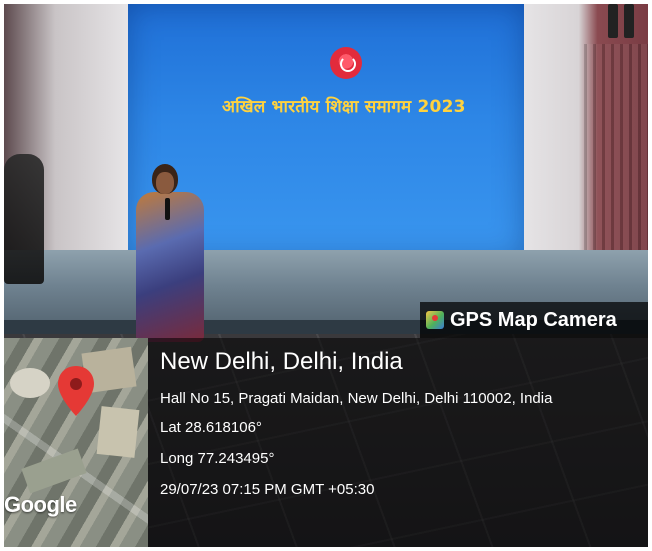 Image resolution: width=652 pixels, height=551 pixels. What do you see at coordinates (165, 183) in the screenshot?
I see `speaker-face` at bounding box center [165, 183].